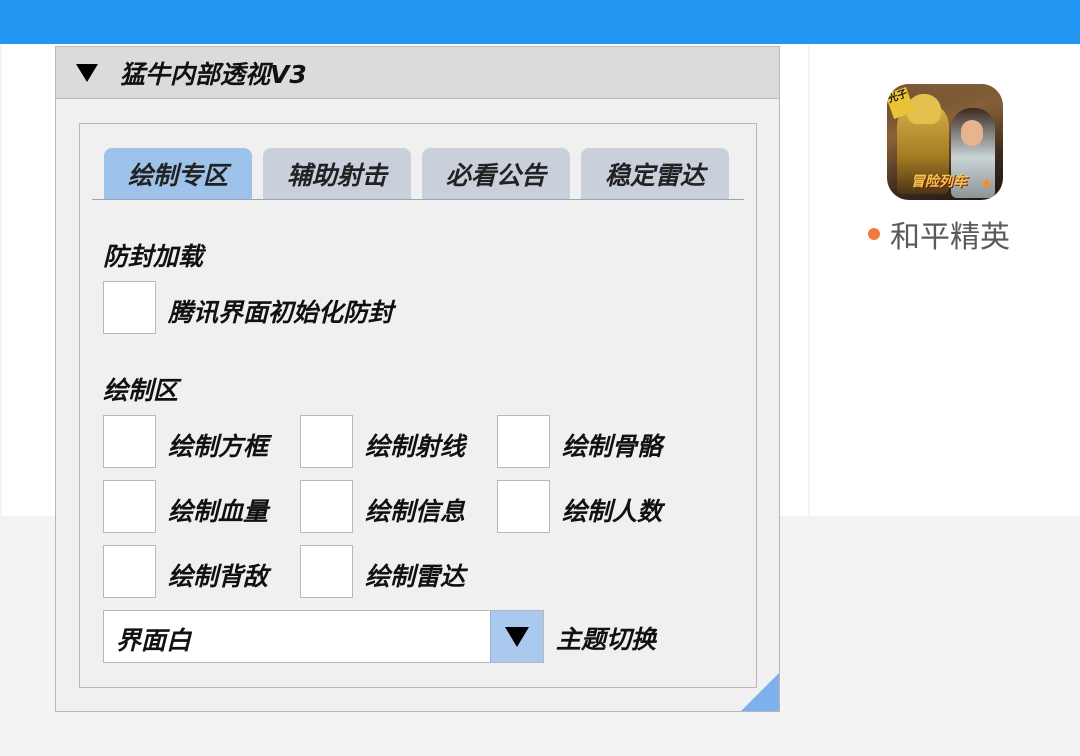 Image resolution: width=1080 pixels, height=756 pixels. Describe the element at coordinates (129, 506) in the screenshot. I see `checkbox-draw-health` at that location.